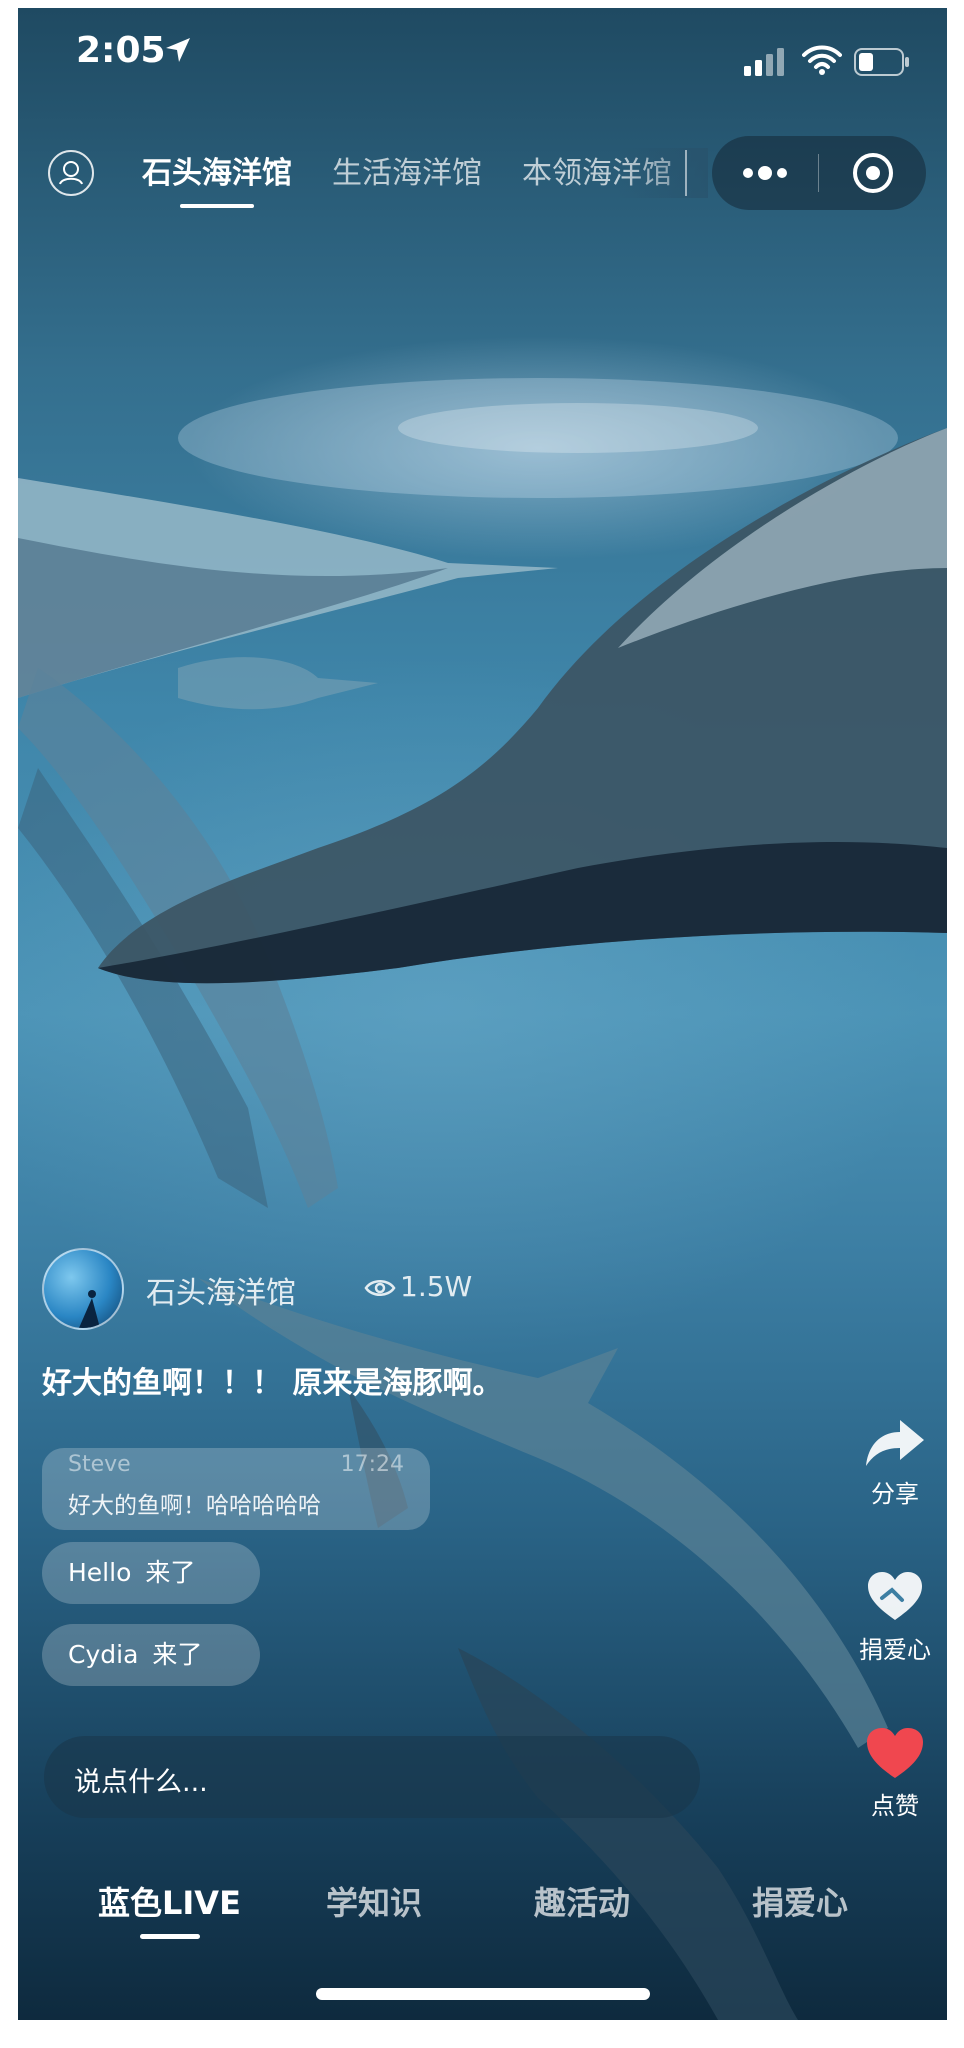  I want to click on comment-time: 17:24, so click(372, 1464).